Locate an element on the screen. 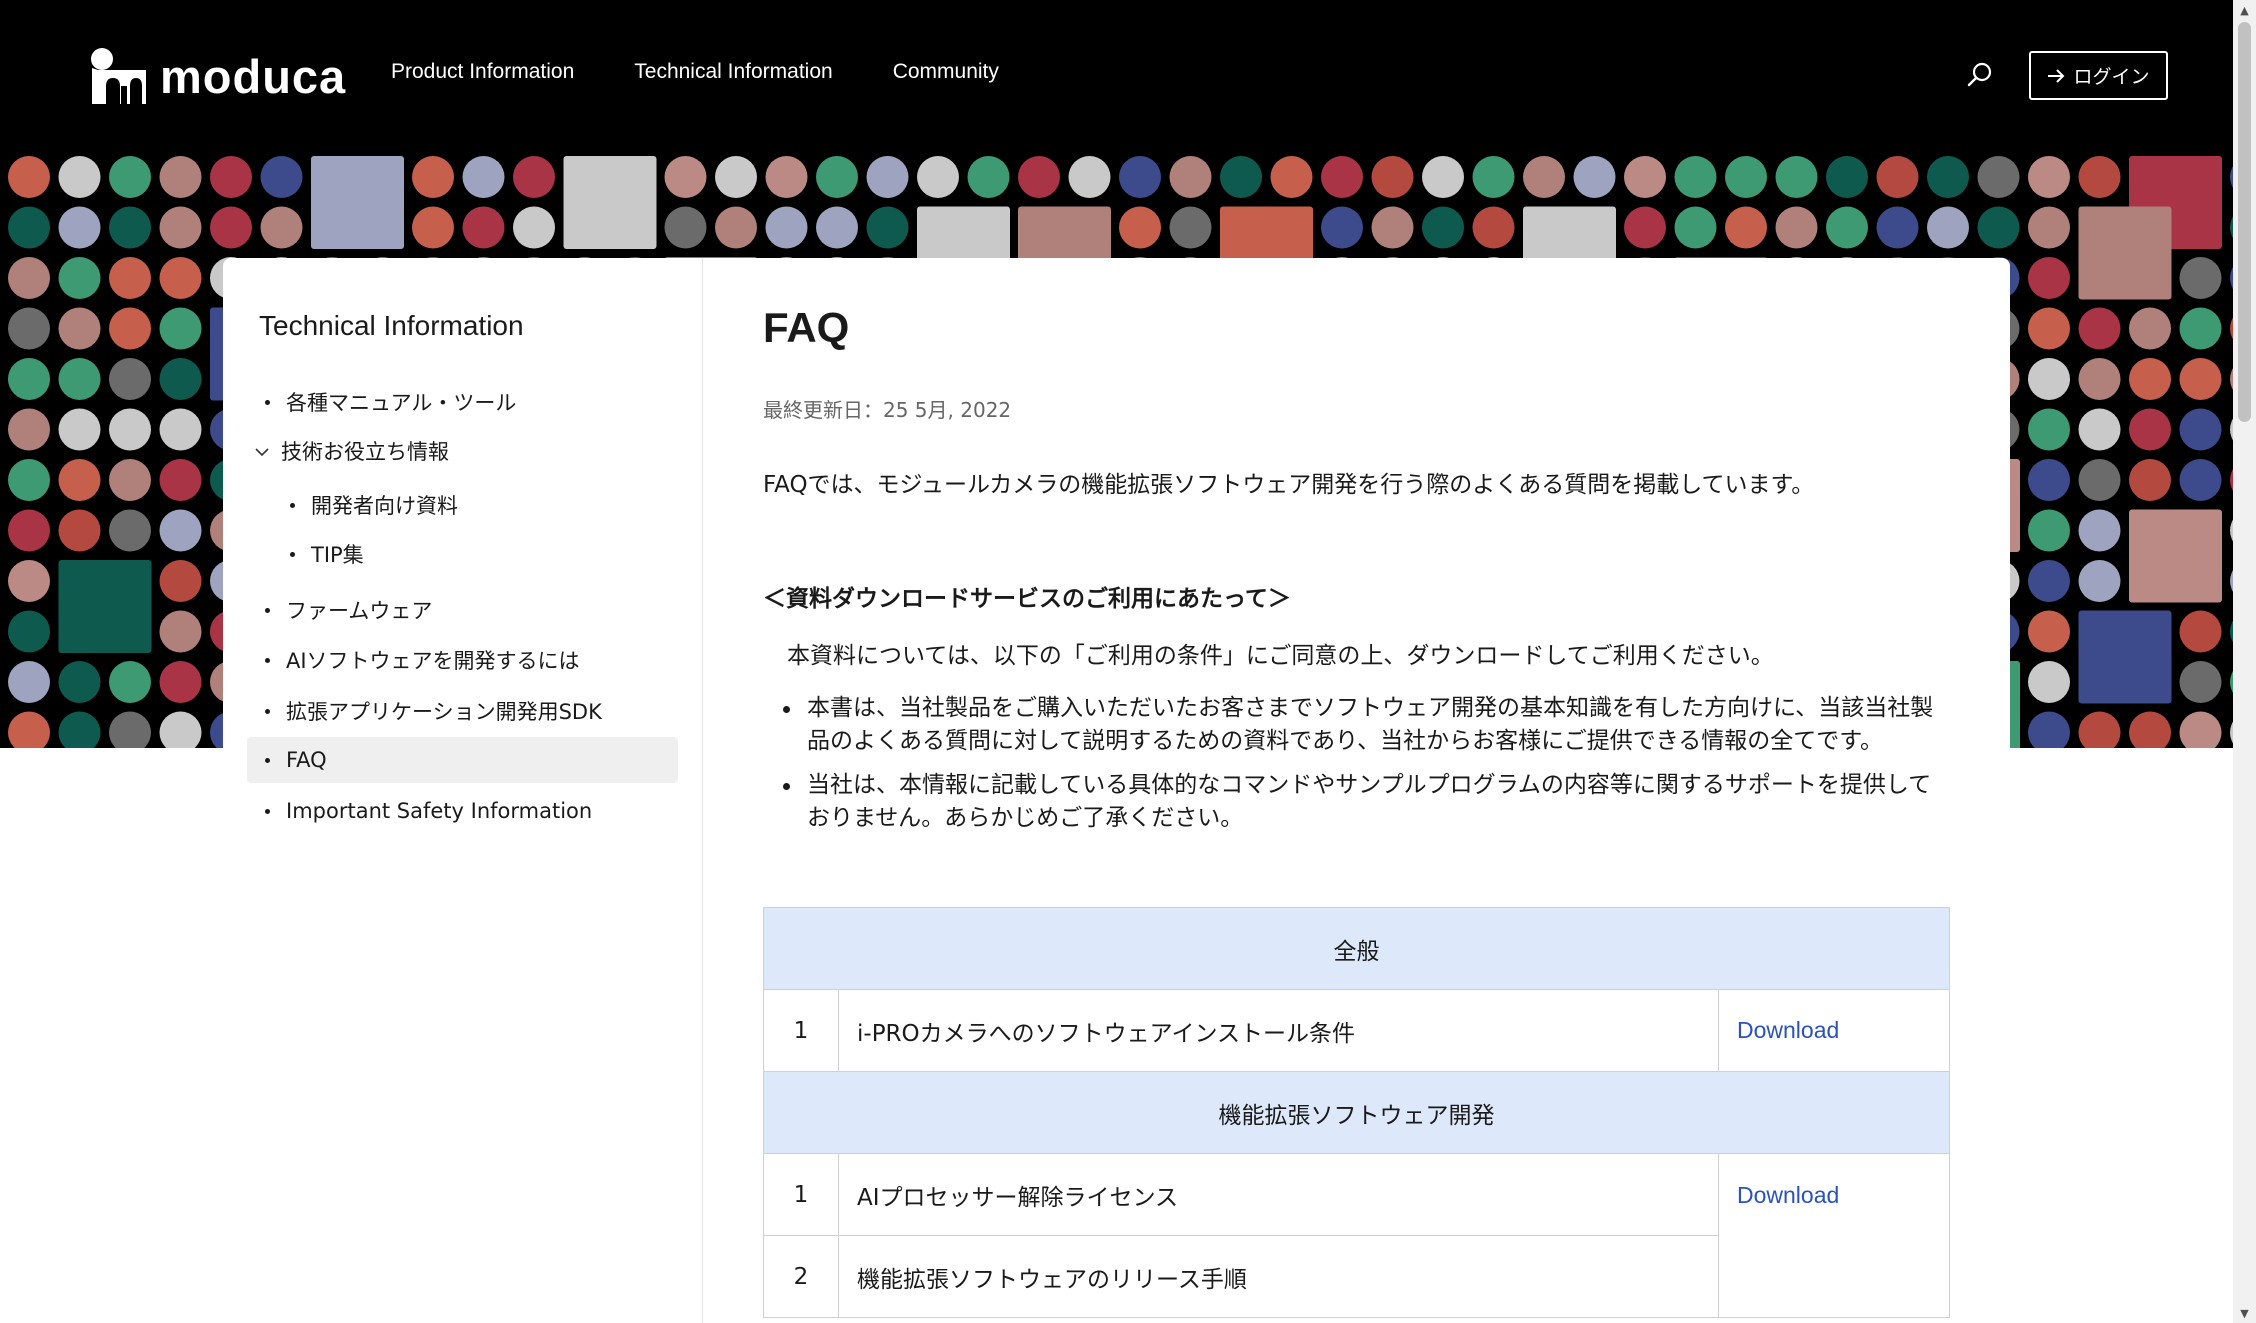 The width and height of the screenshot is (2256, 1323). sidebar-item-tech-tips: 技術お役立ち情報 is located at coordinates (352, 451).